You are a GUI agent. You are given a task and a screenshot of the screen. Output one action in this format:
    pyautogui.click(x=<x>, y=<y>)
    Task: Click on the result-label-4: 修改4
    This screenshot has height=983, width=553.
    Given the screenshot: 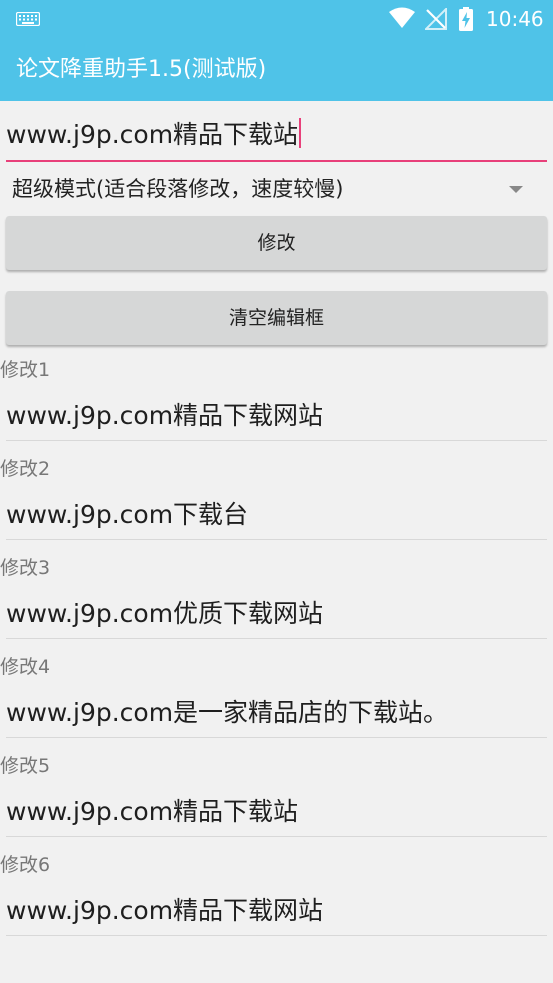 What is the action you would take?
    pyautogui.click(x=25, y=667)
    